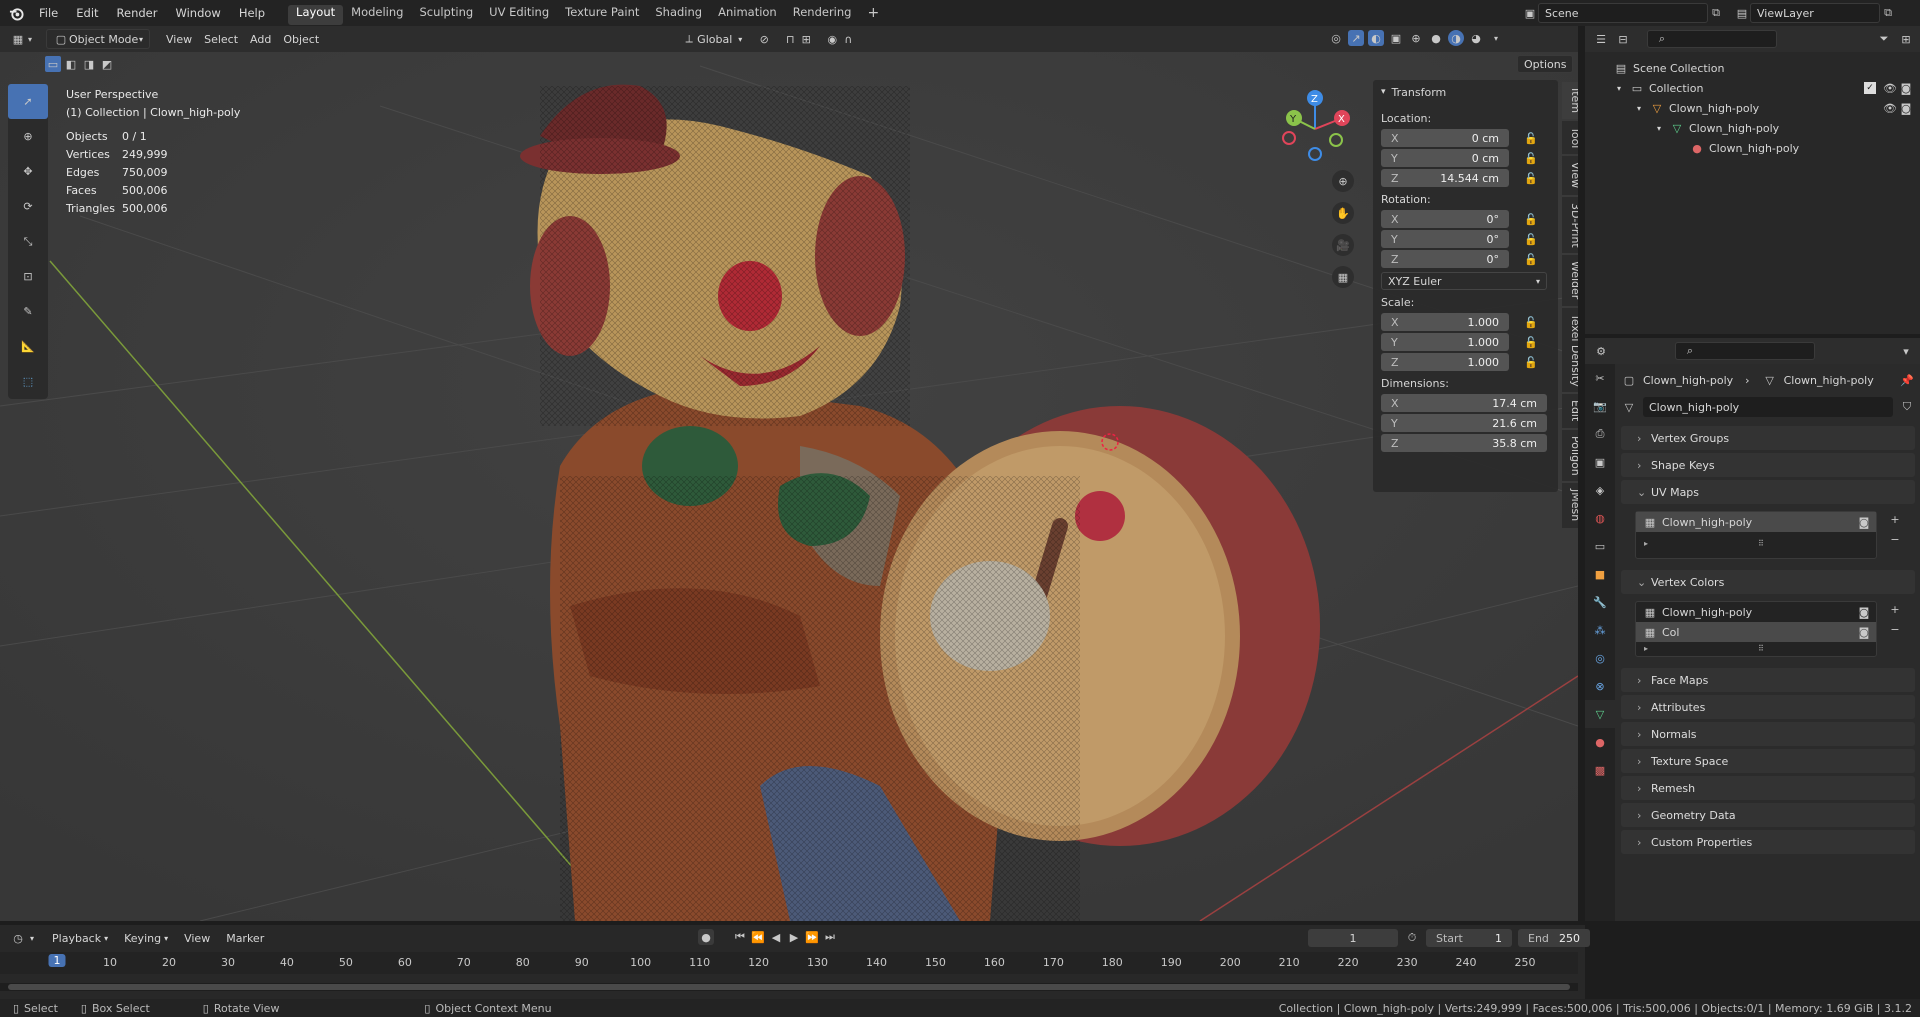 This screenshot has width=1920, height=1017. What do you see at coordinates (1445, 158) in the screenshot?
I see `location-y-field: Y 0 cm` at bounding box center [1445, 158].